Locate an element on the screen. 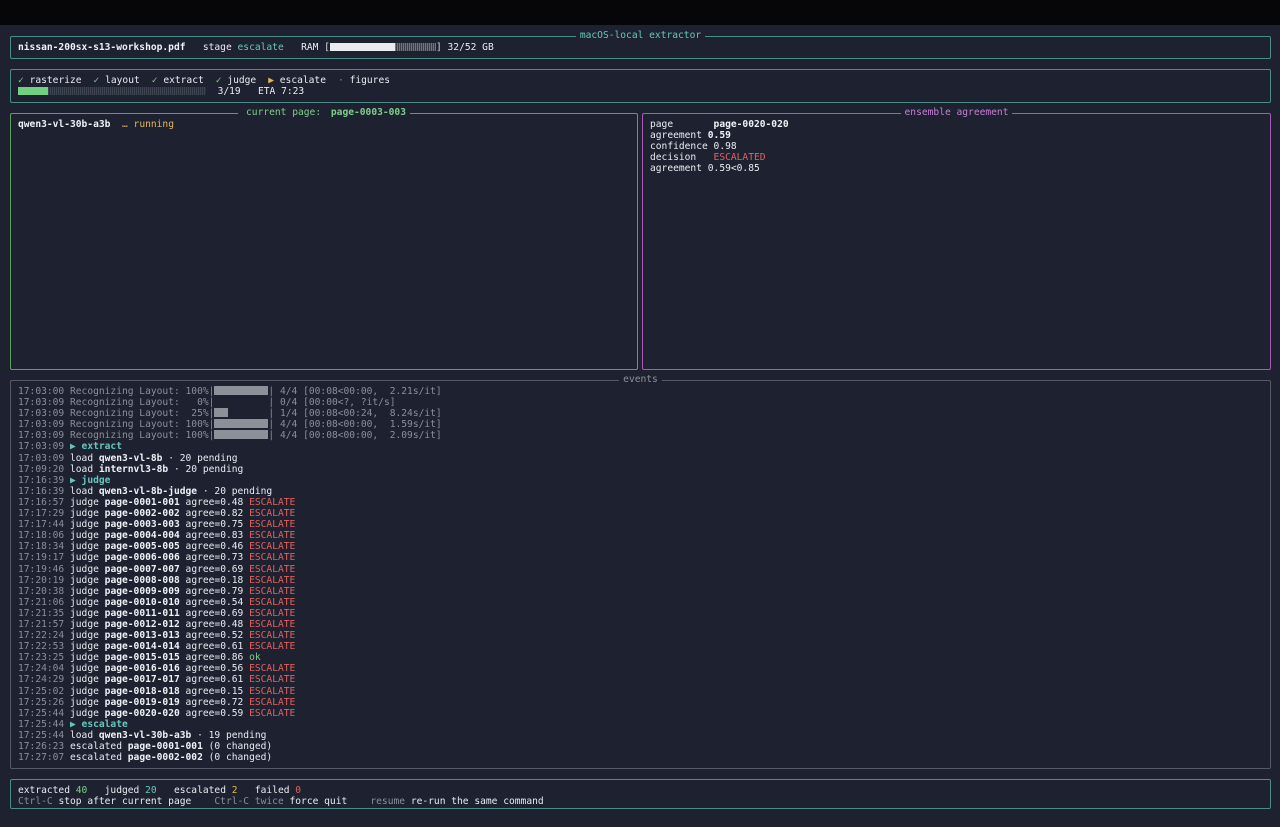 The width and height of the screenshot is (1280, 827). event-line: 17:03:09 load qwen3-vl-8b · 20 pending is located at coordinates (230, 458).